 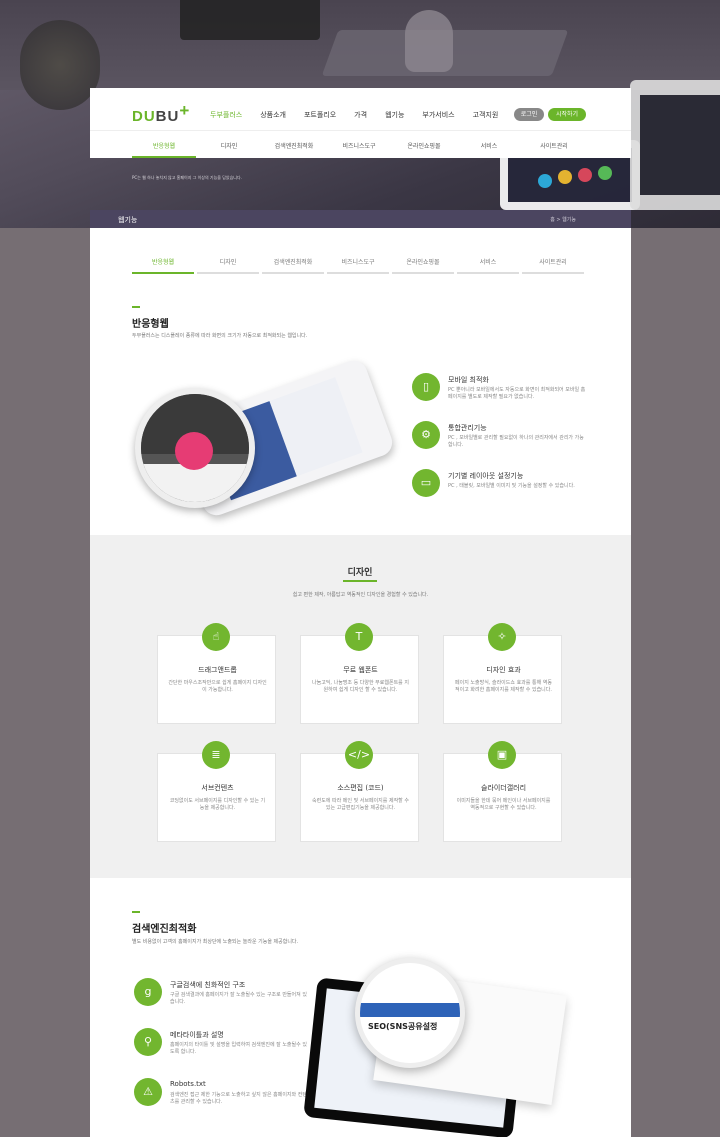 What do you see at coordinates (148, 1092) in the screenshot?
I see `warning-icon: ⚠` at bounding box center [148, 1092].